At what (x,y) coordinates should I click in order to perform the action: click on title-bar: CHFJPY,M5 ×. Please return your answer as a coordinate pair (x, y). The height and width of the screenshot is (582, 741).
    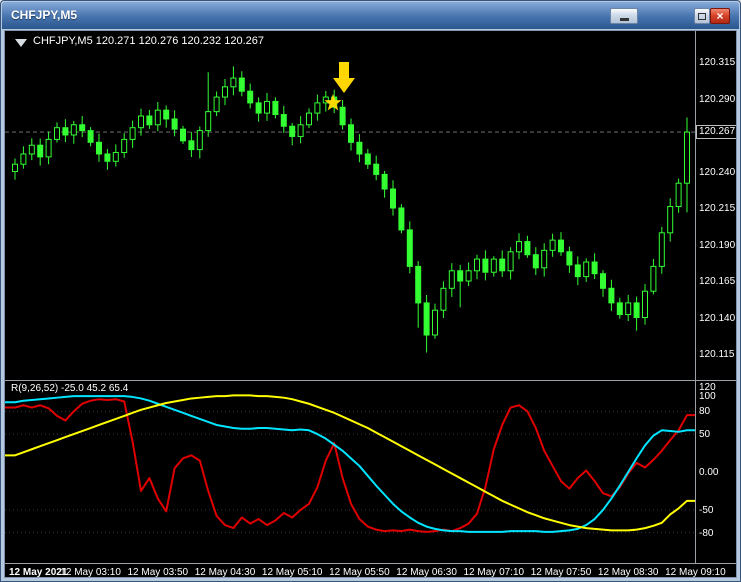
    Looking at the image, I should click on (370, 15).